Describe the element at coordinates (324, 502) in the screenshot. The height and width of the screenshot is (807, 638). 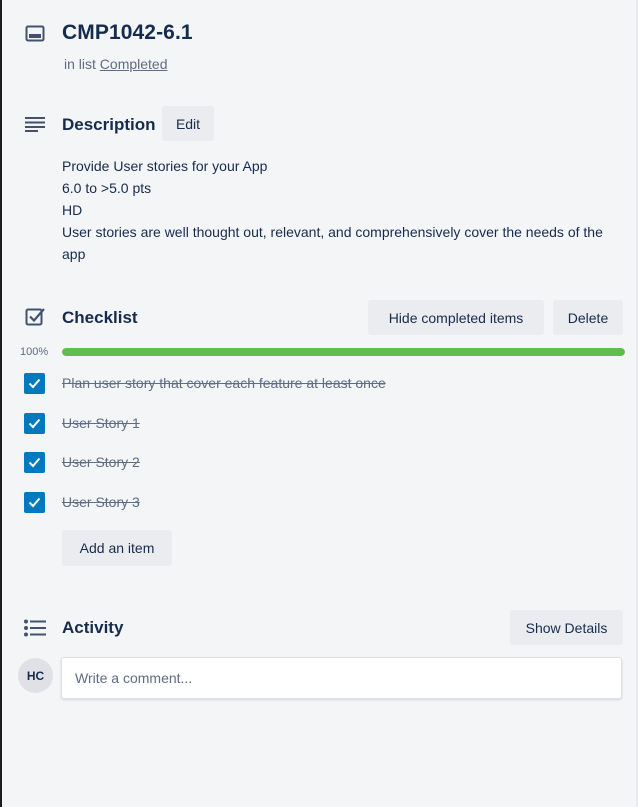
I see `checklist-item: User Story 3` at that location.